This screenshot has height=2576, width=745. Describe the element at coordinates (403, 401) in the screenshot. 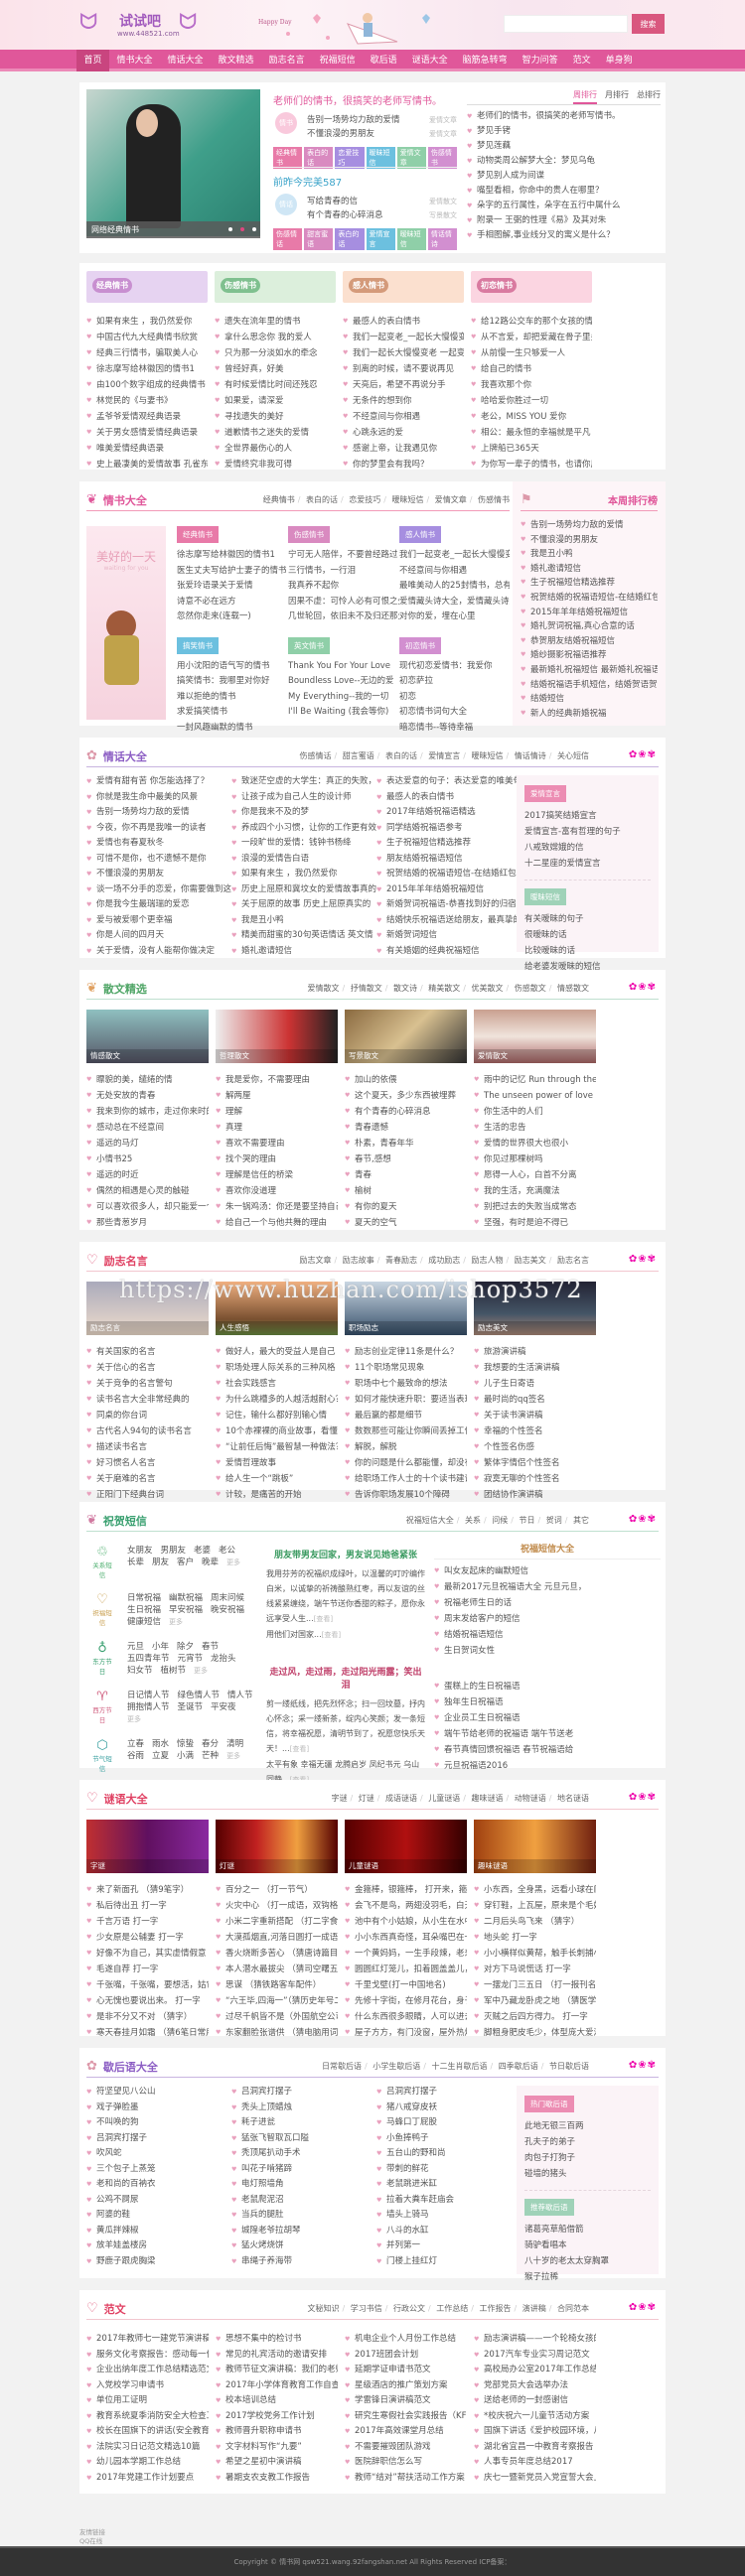

I see `article-link: 无条件的想到你` at that location.